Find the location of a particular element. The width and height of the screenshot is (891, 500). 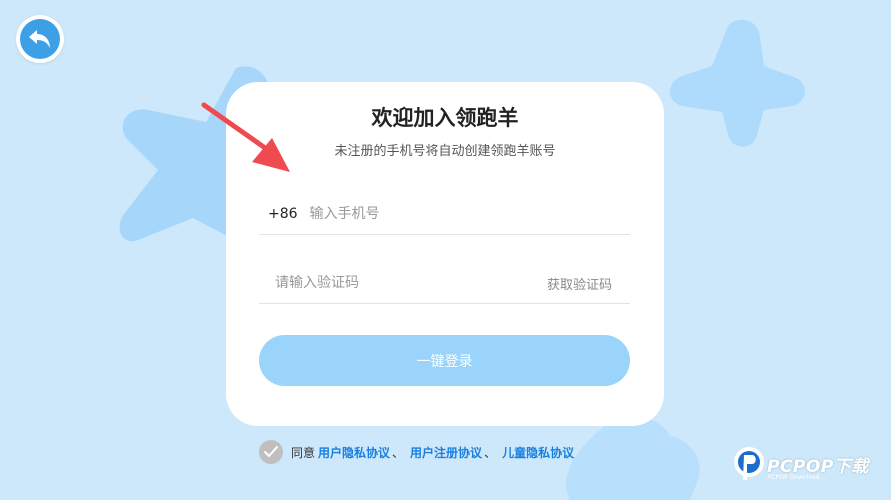

back-button is located at coordinates (40, 39).